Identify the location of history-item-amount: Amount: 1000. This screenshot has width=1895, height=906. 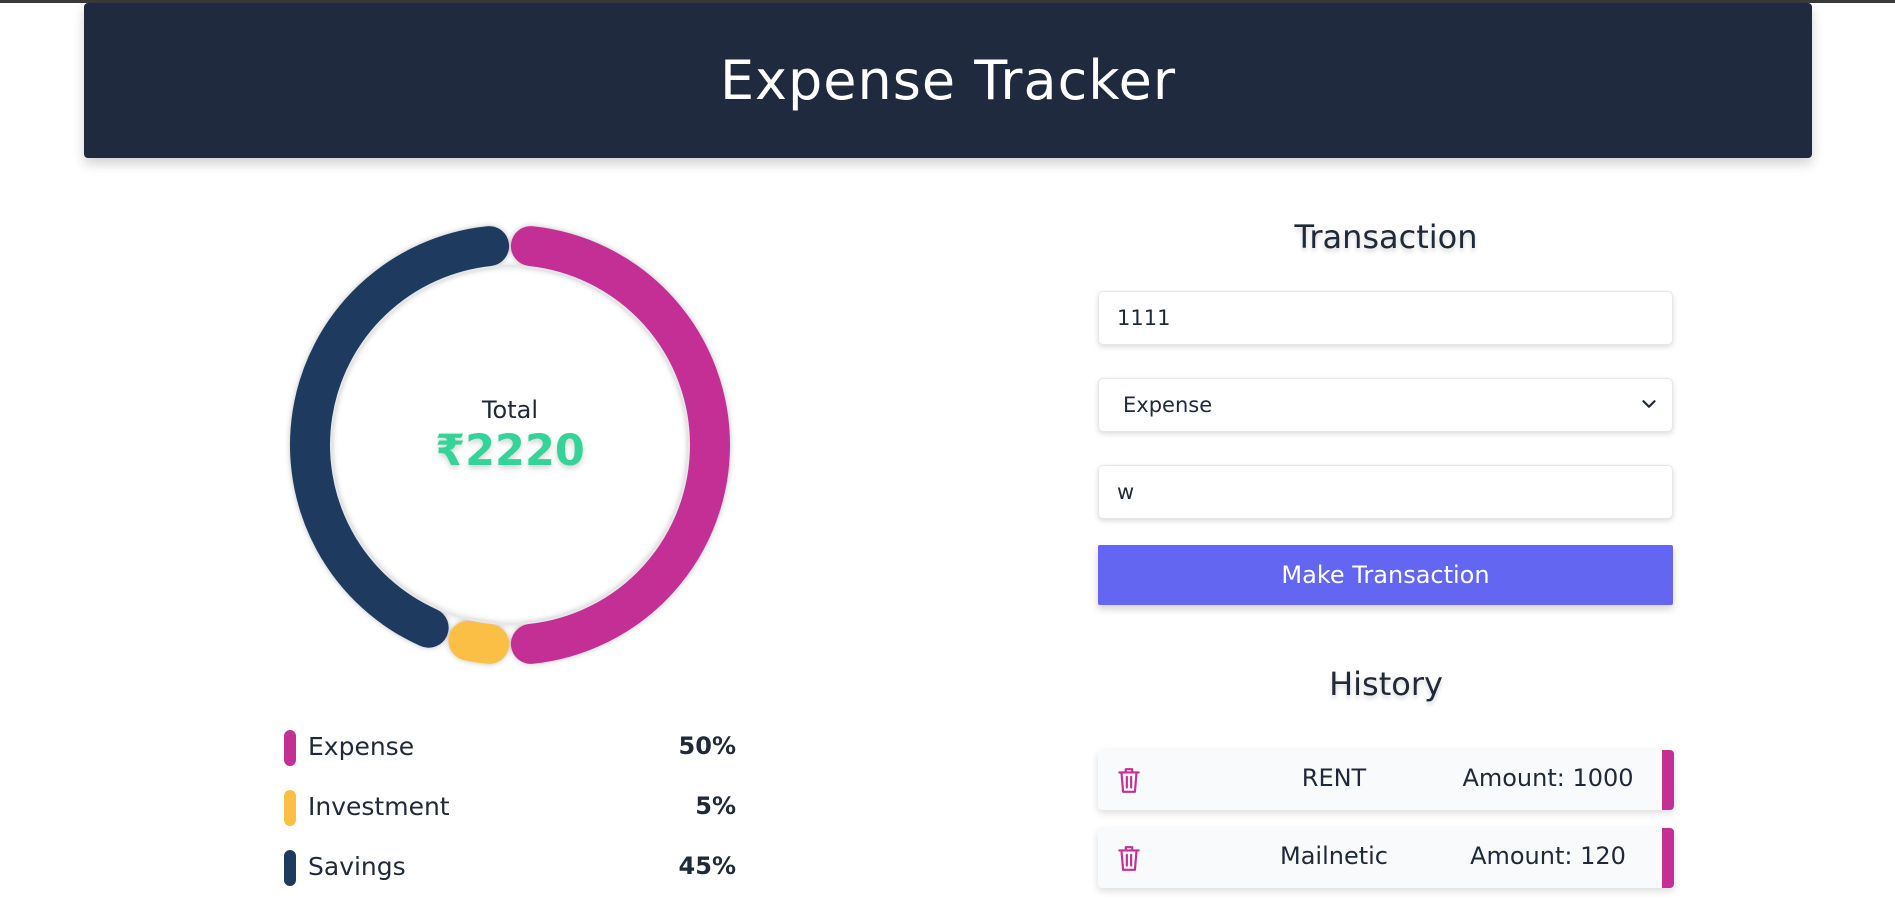
(1548, 778).